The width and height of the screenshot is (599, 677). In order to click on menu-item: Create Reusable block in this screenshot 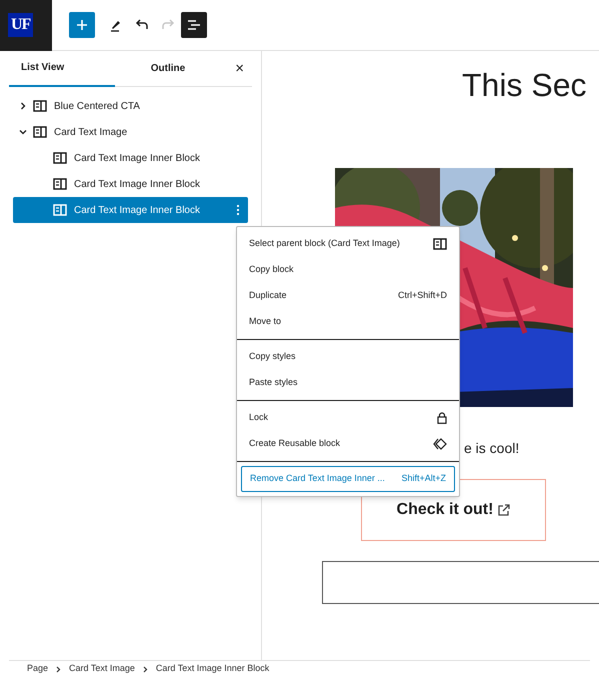, I will do `click(348, 444)`.